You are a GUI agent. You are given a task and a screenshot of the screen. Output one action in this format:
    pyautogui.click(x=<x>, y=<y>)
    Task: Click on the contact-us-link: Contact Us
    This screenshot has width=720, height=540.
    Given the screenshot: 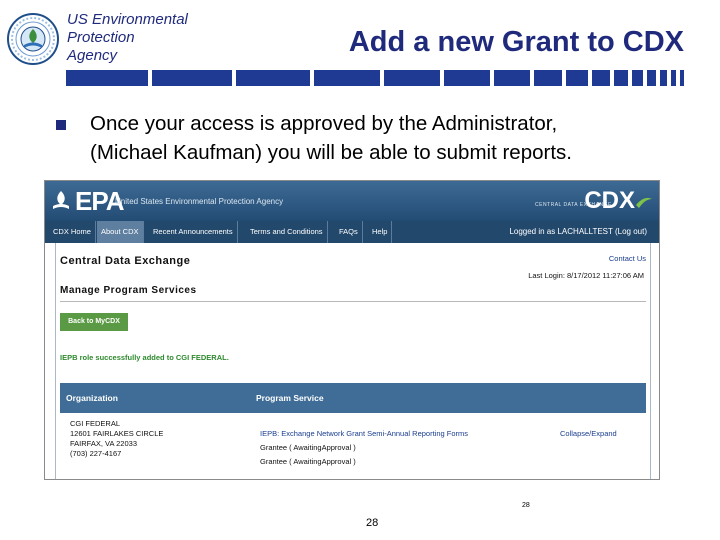 What is the action you would take?
    pyautogui.click(x=627, y=258)
    